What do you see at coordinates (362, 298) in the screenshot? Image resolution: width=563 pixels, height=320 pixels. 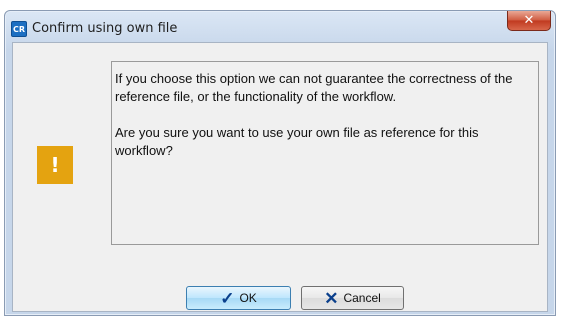 I see `cancel-button-label: Cancel` at bounding box center [362, 298].